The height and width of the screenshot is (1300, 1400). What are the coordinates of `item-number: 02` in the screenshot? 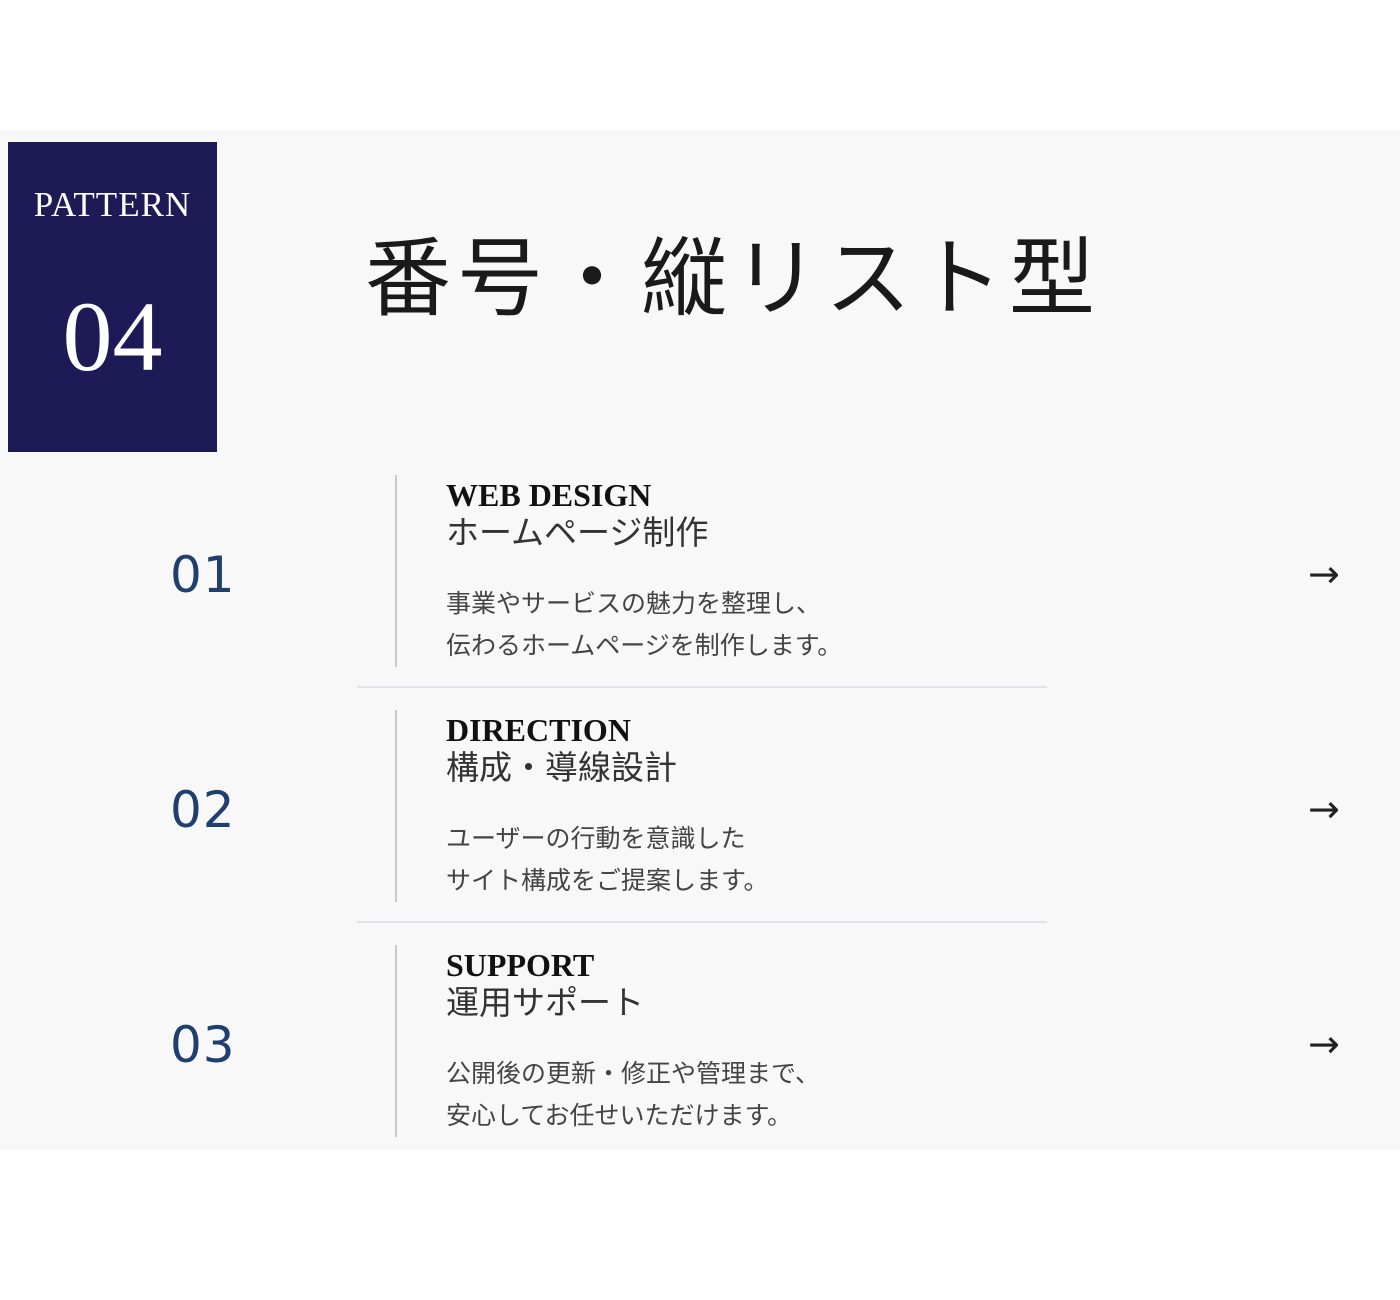 It's located at (203, 810).